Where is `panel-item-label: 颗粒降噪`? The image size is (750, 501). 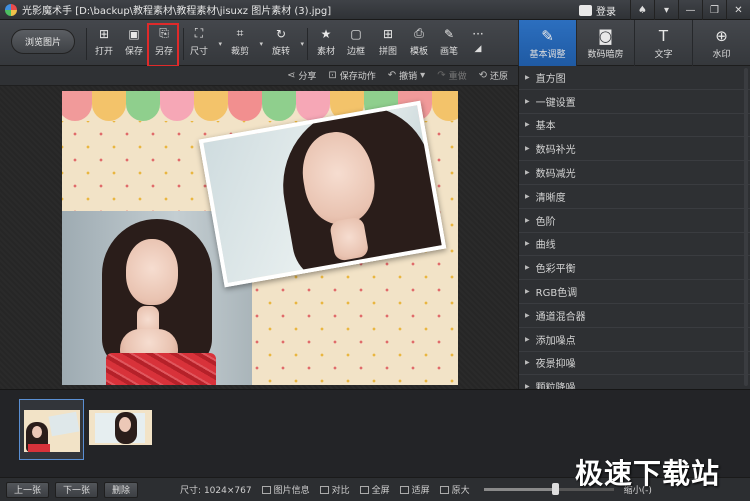 panel-item-label: 颗粒降噪 is located at coordinates (555, 386).